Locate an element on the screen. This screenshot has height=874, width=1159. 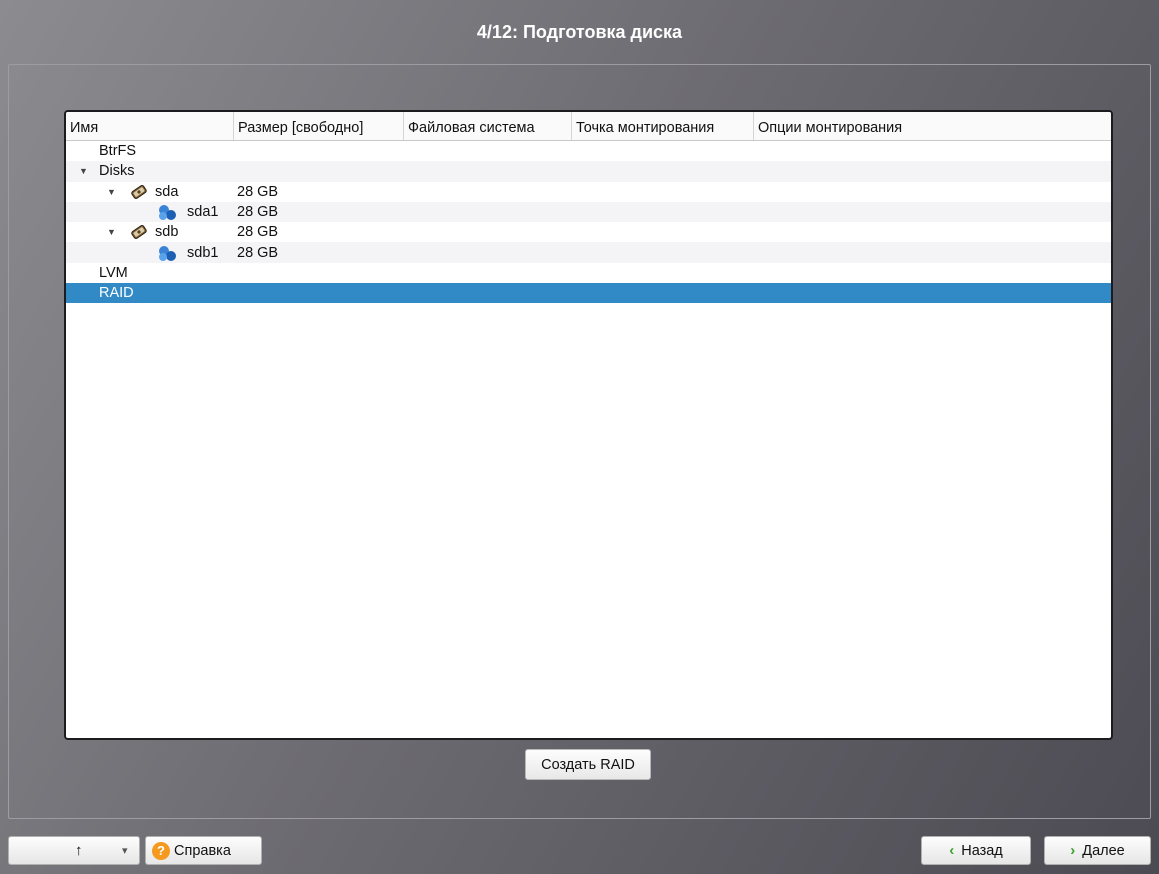
chevron-left-icon: ‹ is located at coordinates (952, 850).